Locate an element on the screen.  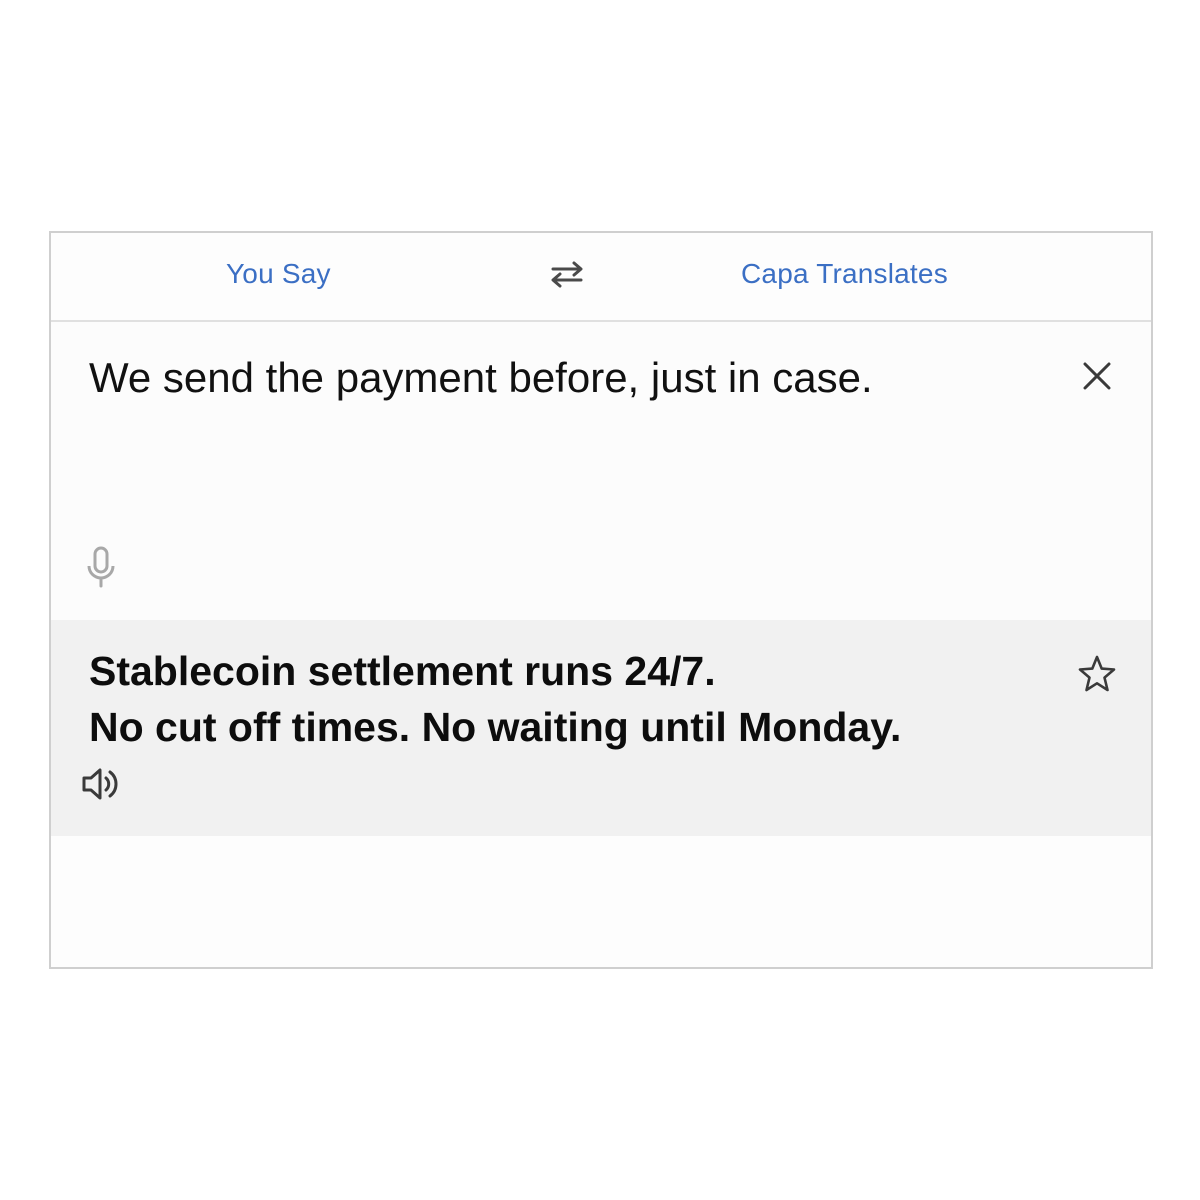
target-language-button: Capa Translates is located at coordinates (844, 274).